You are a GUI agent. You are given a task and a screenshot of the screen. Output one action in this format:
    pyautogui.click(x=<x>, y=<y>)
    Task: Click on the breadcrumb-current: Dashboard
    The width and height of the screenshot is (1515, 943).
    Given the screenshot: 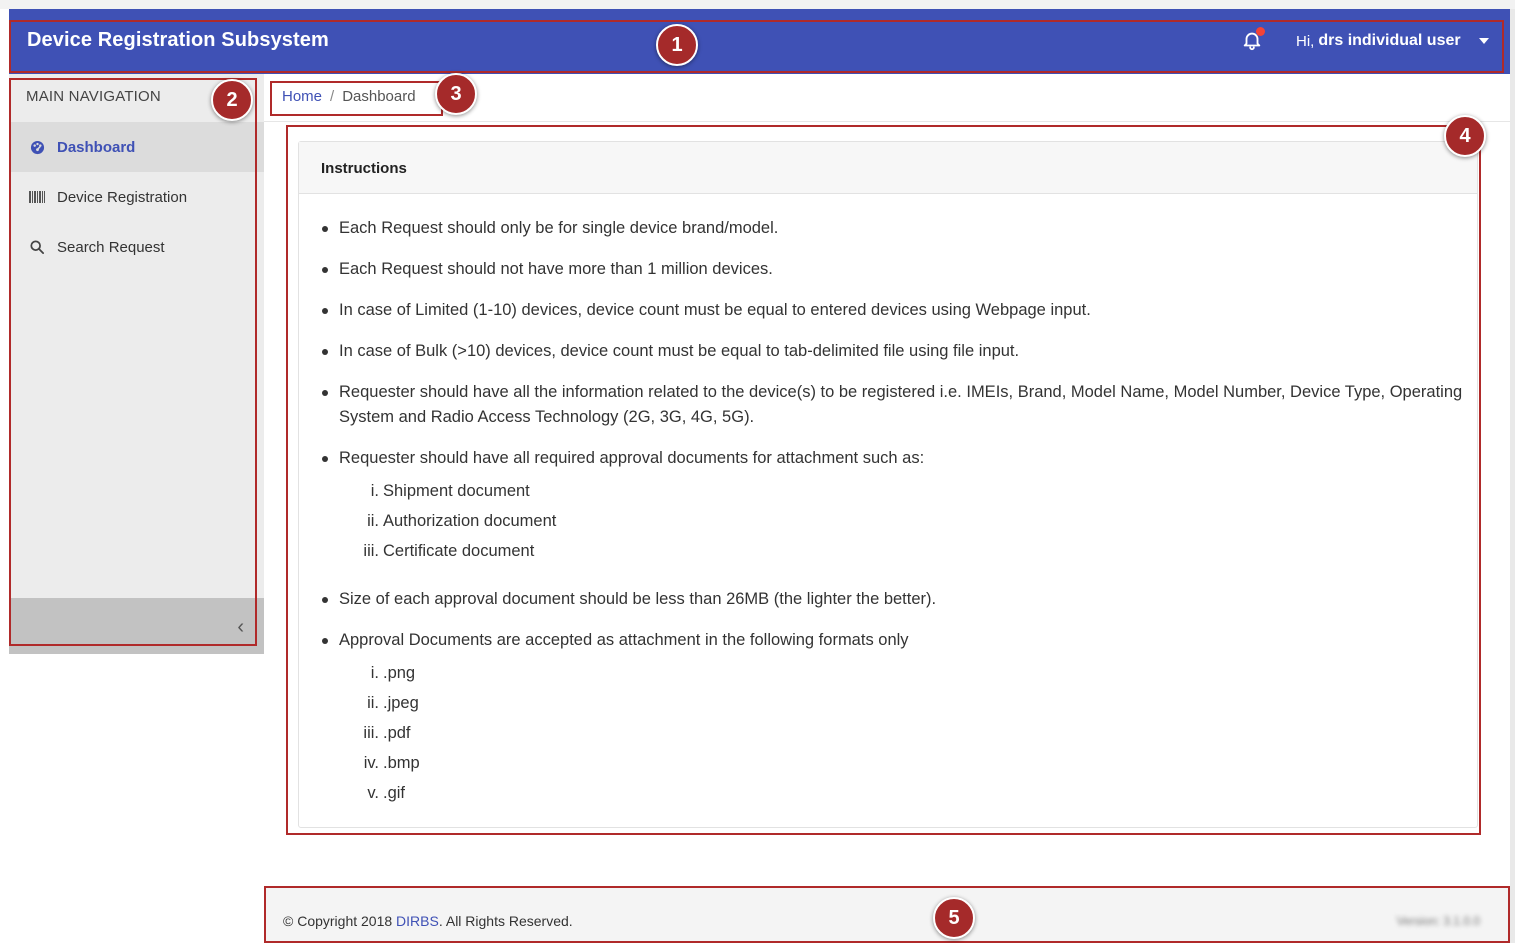 What is the action you would take?
    pyautogui.click(x=379, y=96)
    